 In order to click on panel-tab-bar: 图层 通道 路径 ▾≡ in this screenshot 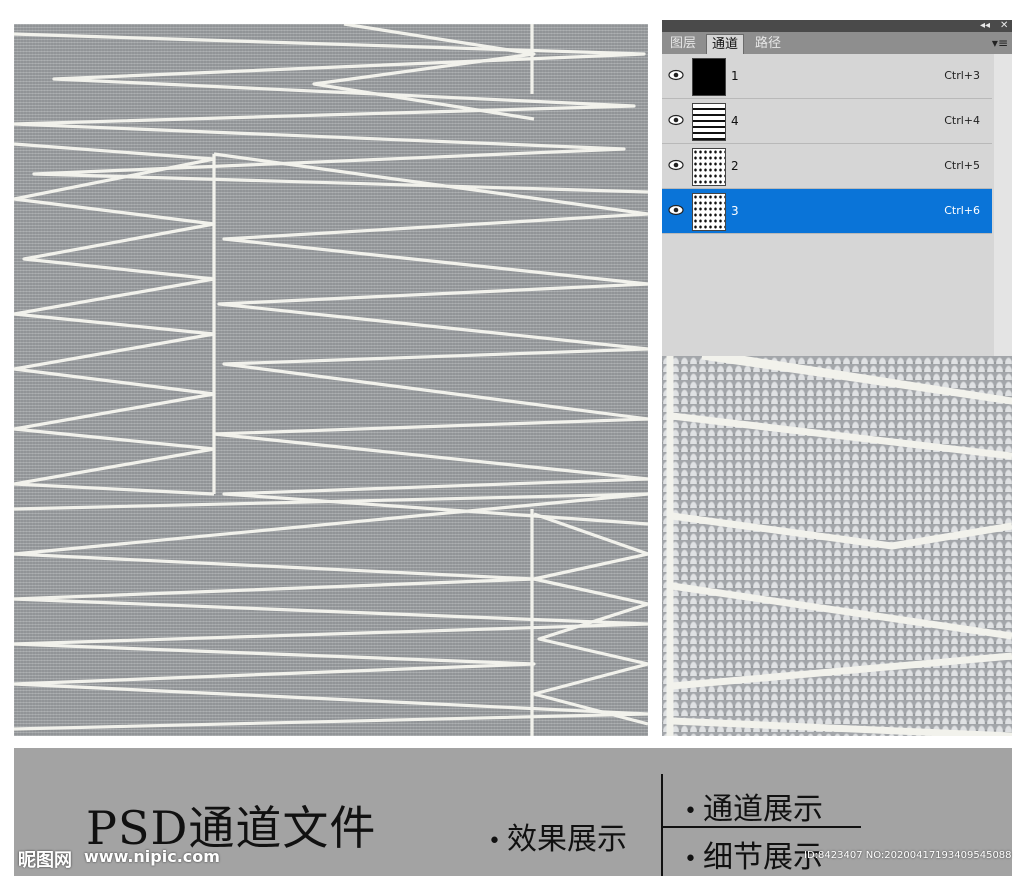, I will do `click(837, 43)`.